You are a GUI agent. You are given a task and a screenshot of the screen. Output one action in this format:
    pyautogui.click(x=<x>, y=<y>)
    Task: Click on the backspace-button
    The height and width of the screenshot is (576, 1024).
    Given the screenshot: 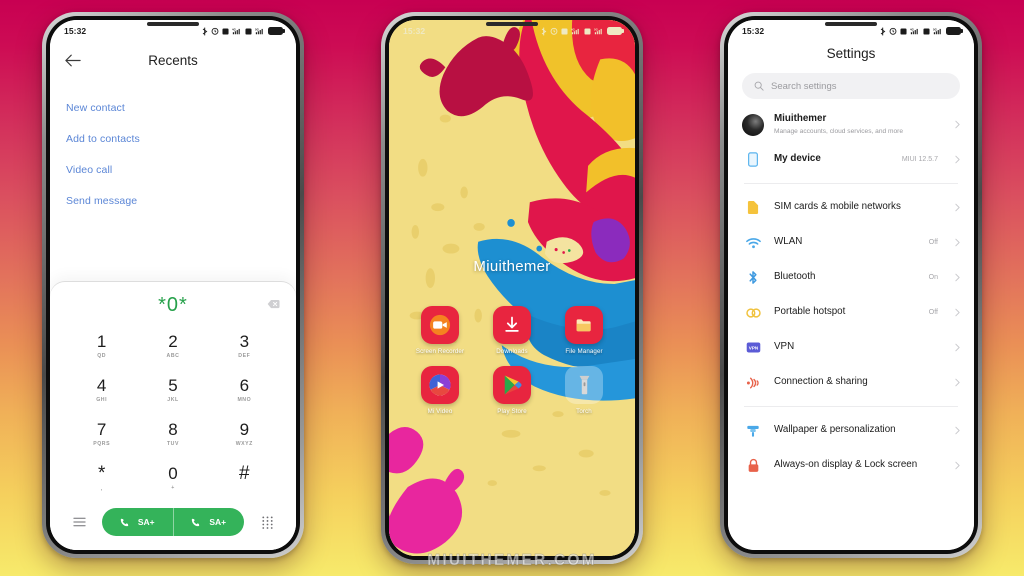 What is the action you would take?
    pyautogui.click(x=273, y=305)
    